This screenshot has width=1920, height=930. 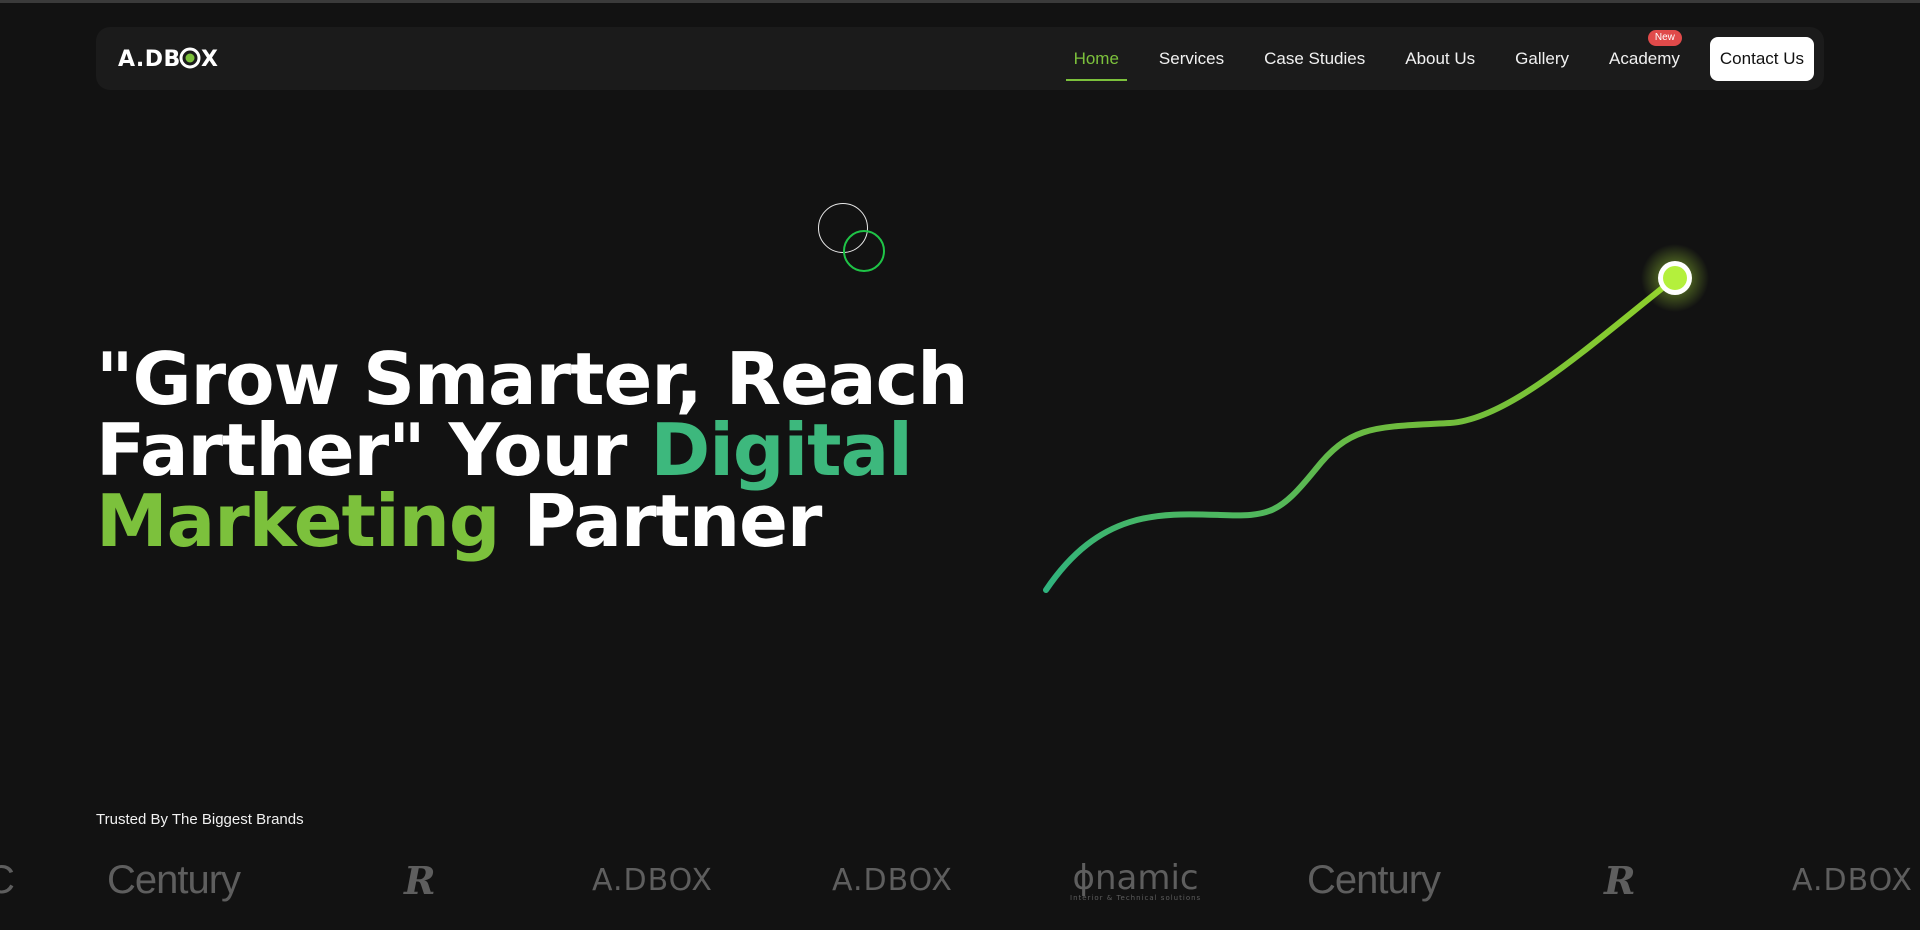 What do you see at coordinates (298, 521) in the screenshot?
I see `hero-highlight-marketing: Marketing` at bounding box center [298, 521].